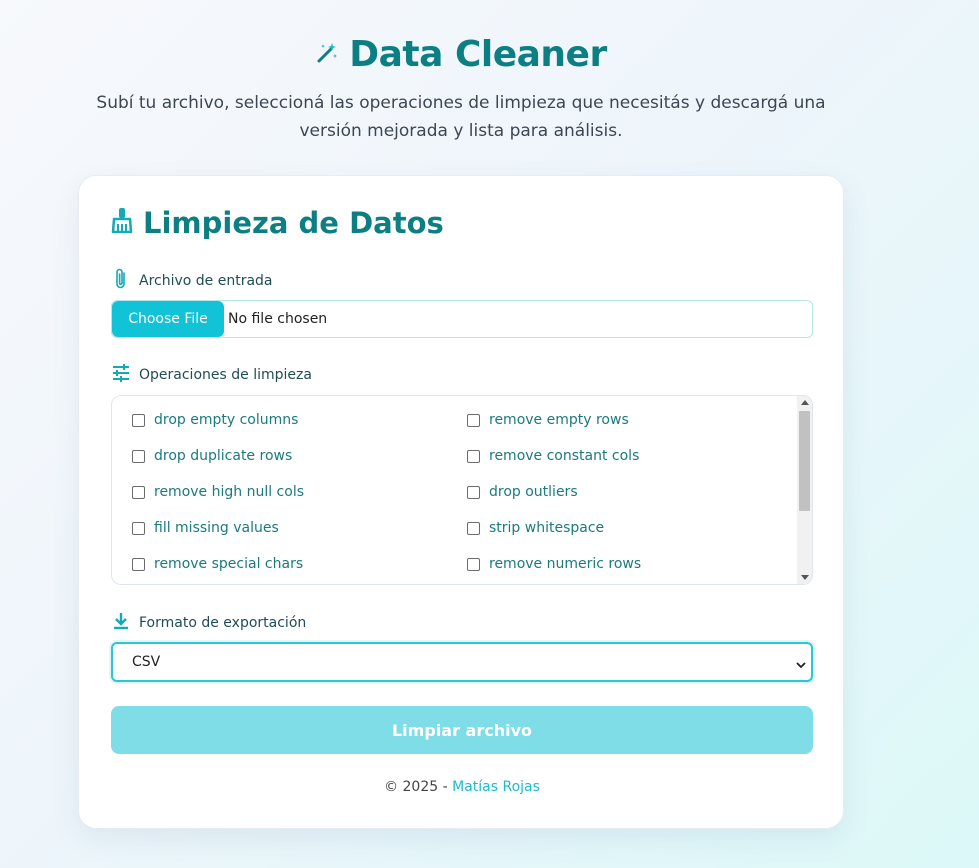 This screenshot has width=979, height=868. What do you see at coordinates (278, 319) in the screenshot?
I see `file-status: No file chosen` at bounding box center [278, 319].